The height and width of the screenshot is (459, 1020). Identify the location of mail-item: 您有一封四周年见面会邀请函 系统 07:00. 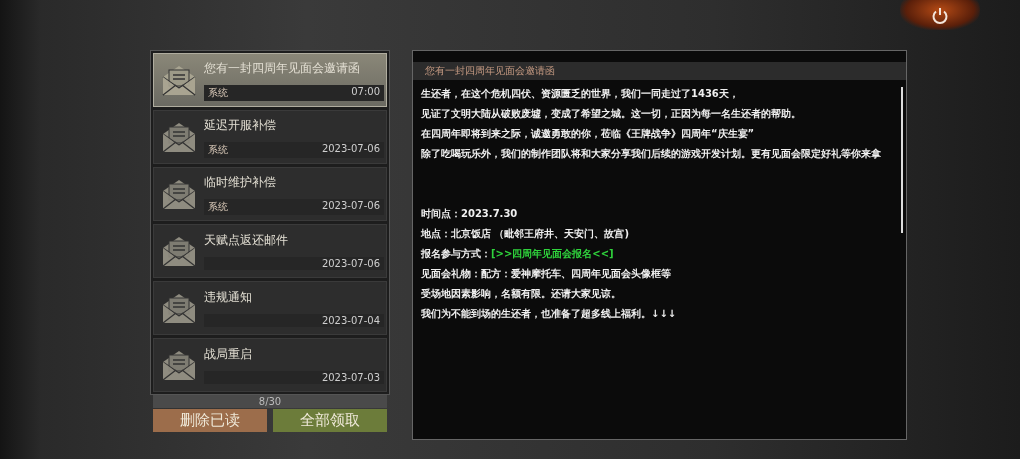
(270, 80).